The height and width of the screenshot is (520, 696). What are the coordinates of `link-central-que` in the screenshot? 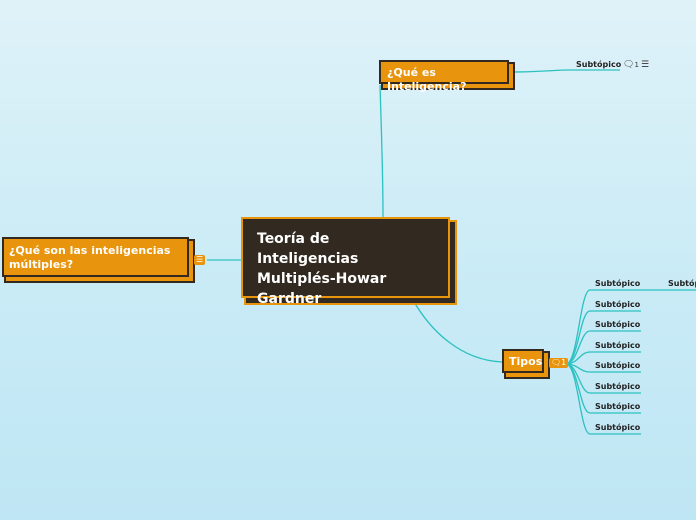 It's located at (381, 151).